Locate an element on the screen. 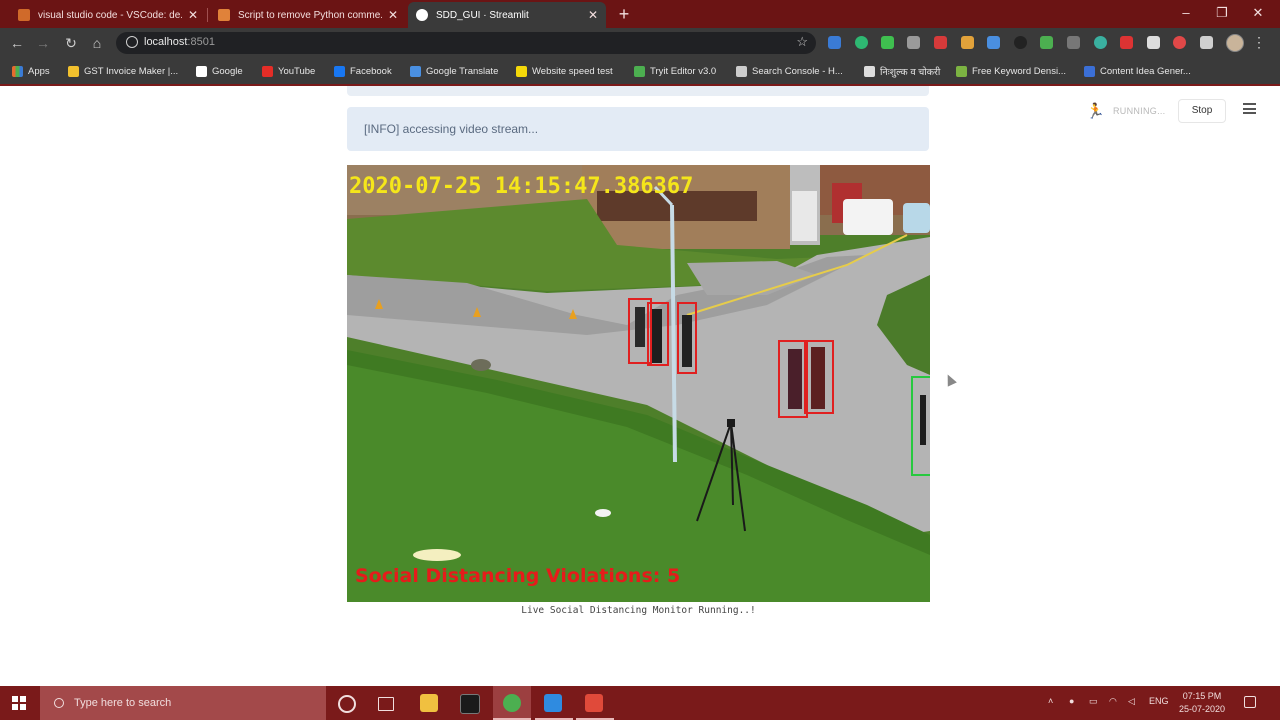 This screenshot has width=1280, height=720. stop-button: Stop is located at coordinates (1202, 111).